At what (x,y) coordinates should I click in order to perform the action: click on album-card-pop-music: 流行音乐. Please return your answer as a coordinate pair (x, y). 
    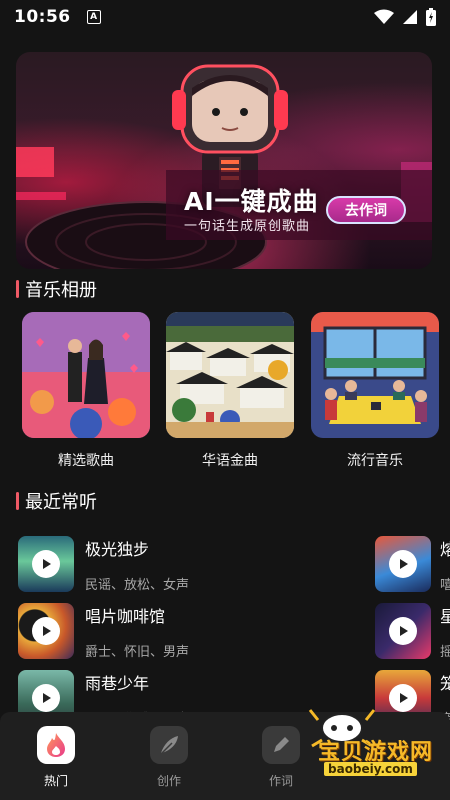
    Looking at the image, I should click on (375, 392).